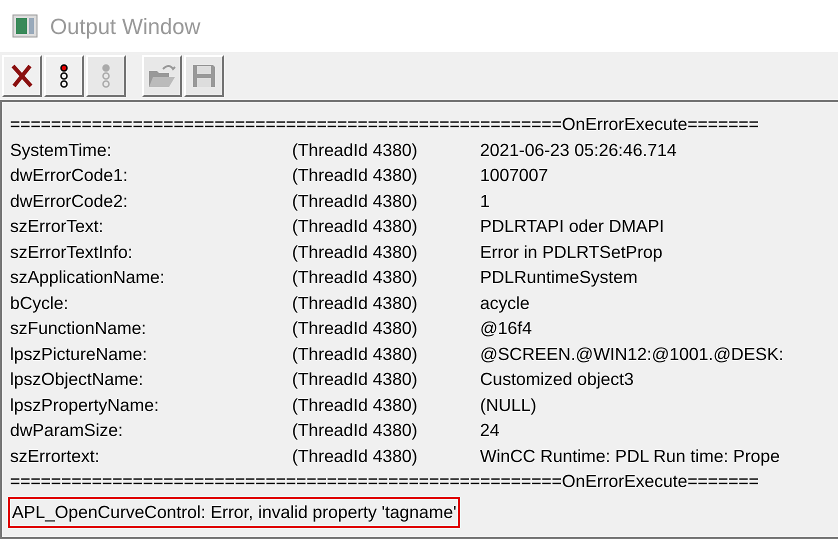 The height and width of the screenshot is (539, 838). Describe the element at coordinates (61, 150) in the screenshot. I see `field-name: SystemTime:` at that location.